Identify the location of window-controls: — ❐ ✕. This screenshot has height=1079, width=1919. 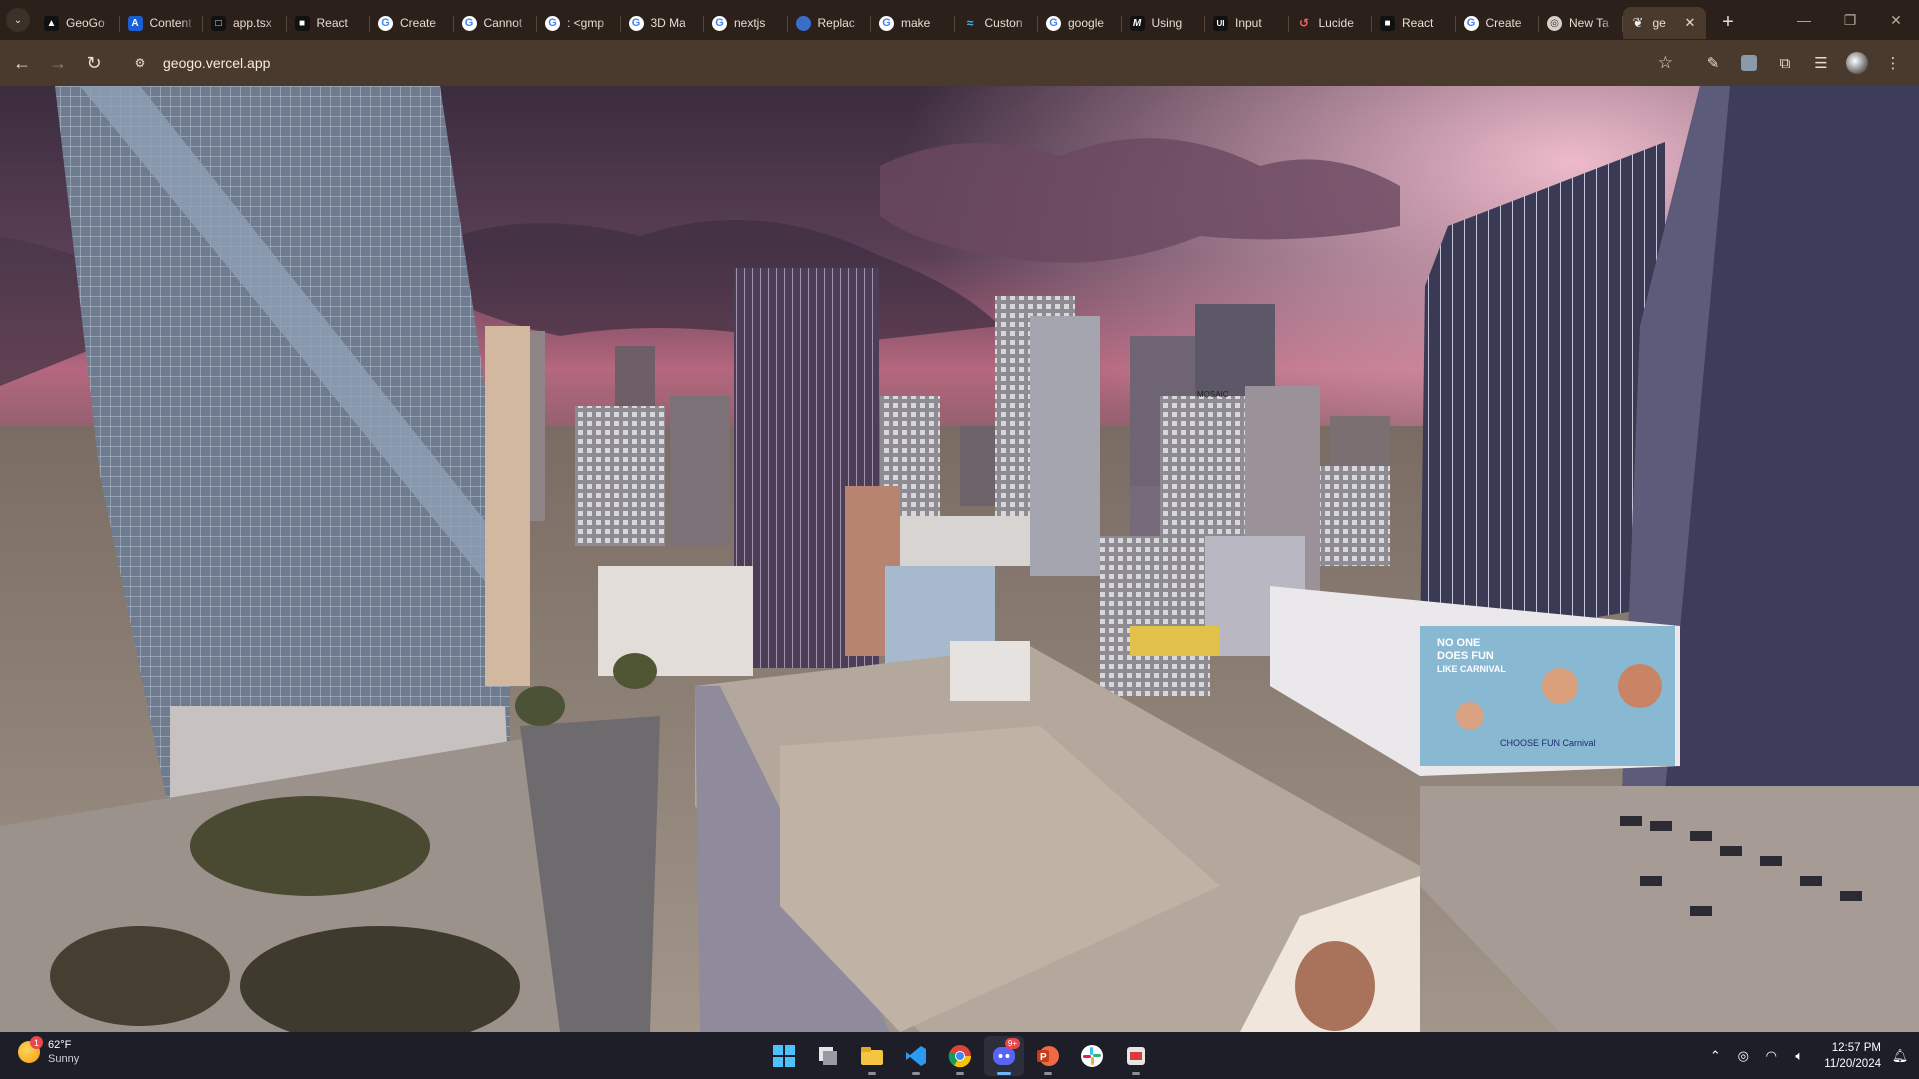
(1850, 20).